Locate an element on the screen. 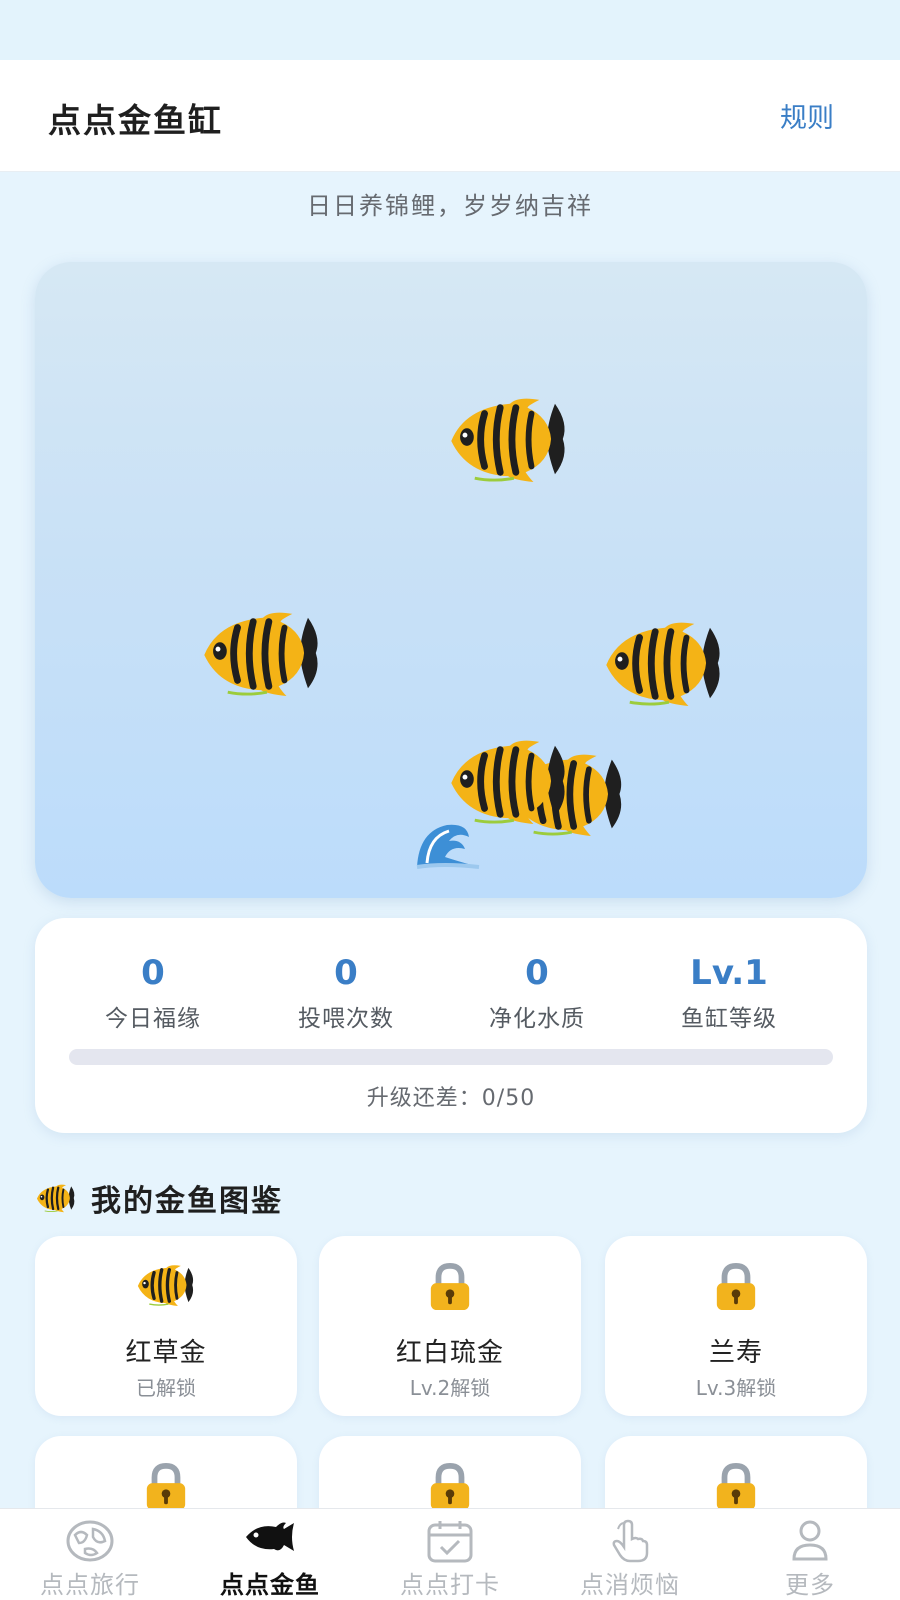  wave-icon is located at coordinates (448, 846).